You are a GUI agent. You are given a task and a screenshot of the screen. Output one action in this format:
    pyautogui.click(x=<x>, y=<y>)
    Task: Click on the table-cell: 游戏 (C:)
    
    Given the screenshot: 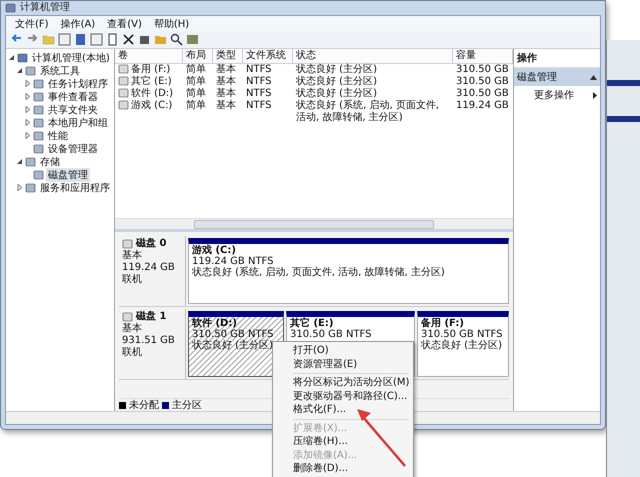 What is the action you would take?
    pyautogui.click(x=151, y=106)
    